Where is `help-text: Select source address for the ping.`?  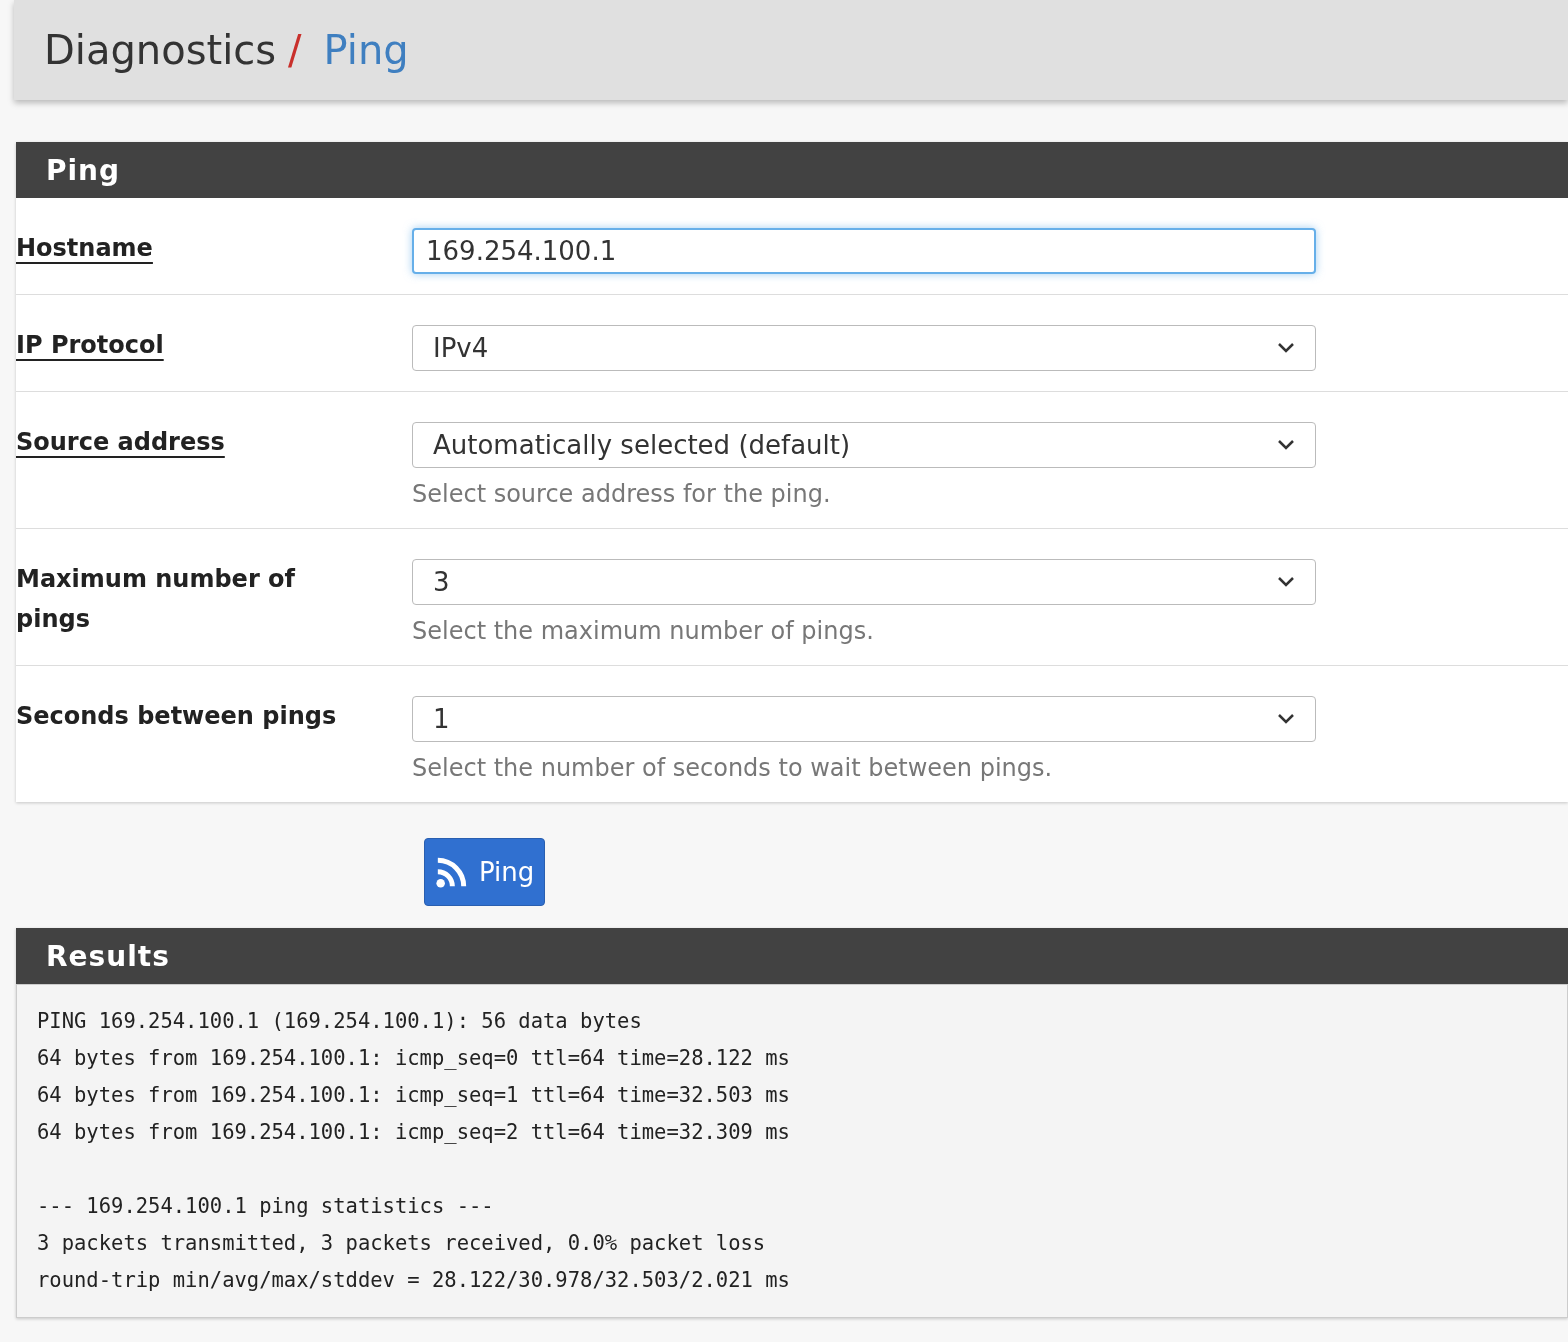
help-text: Select source address for the ping. is located at coordinates (622, 494).